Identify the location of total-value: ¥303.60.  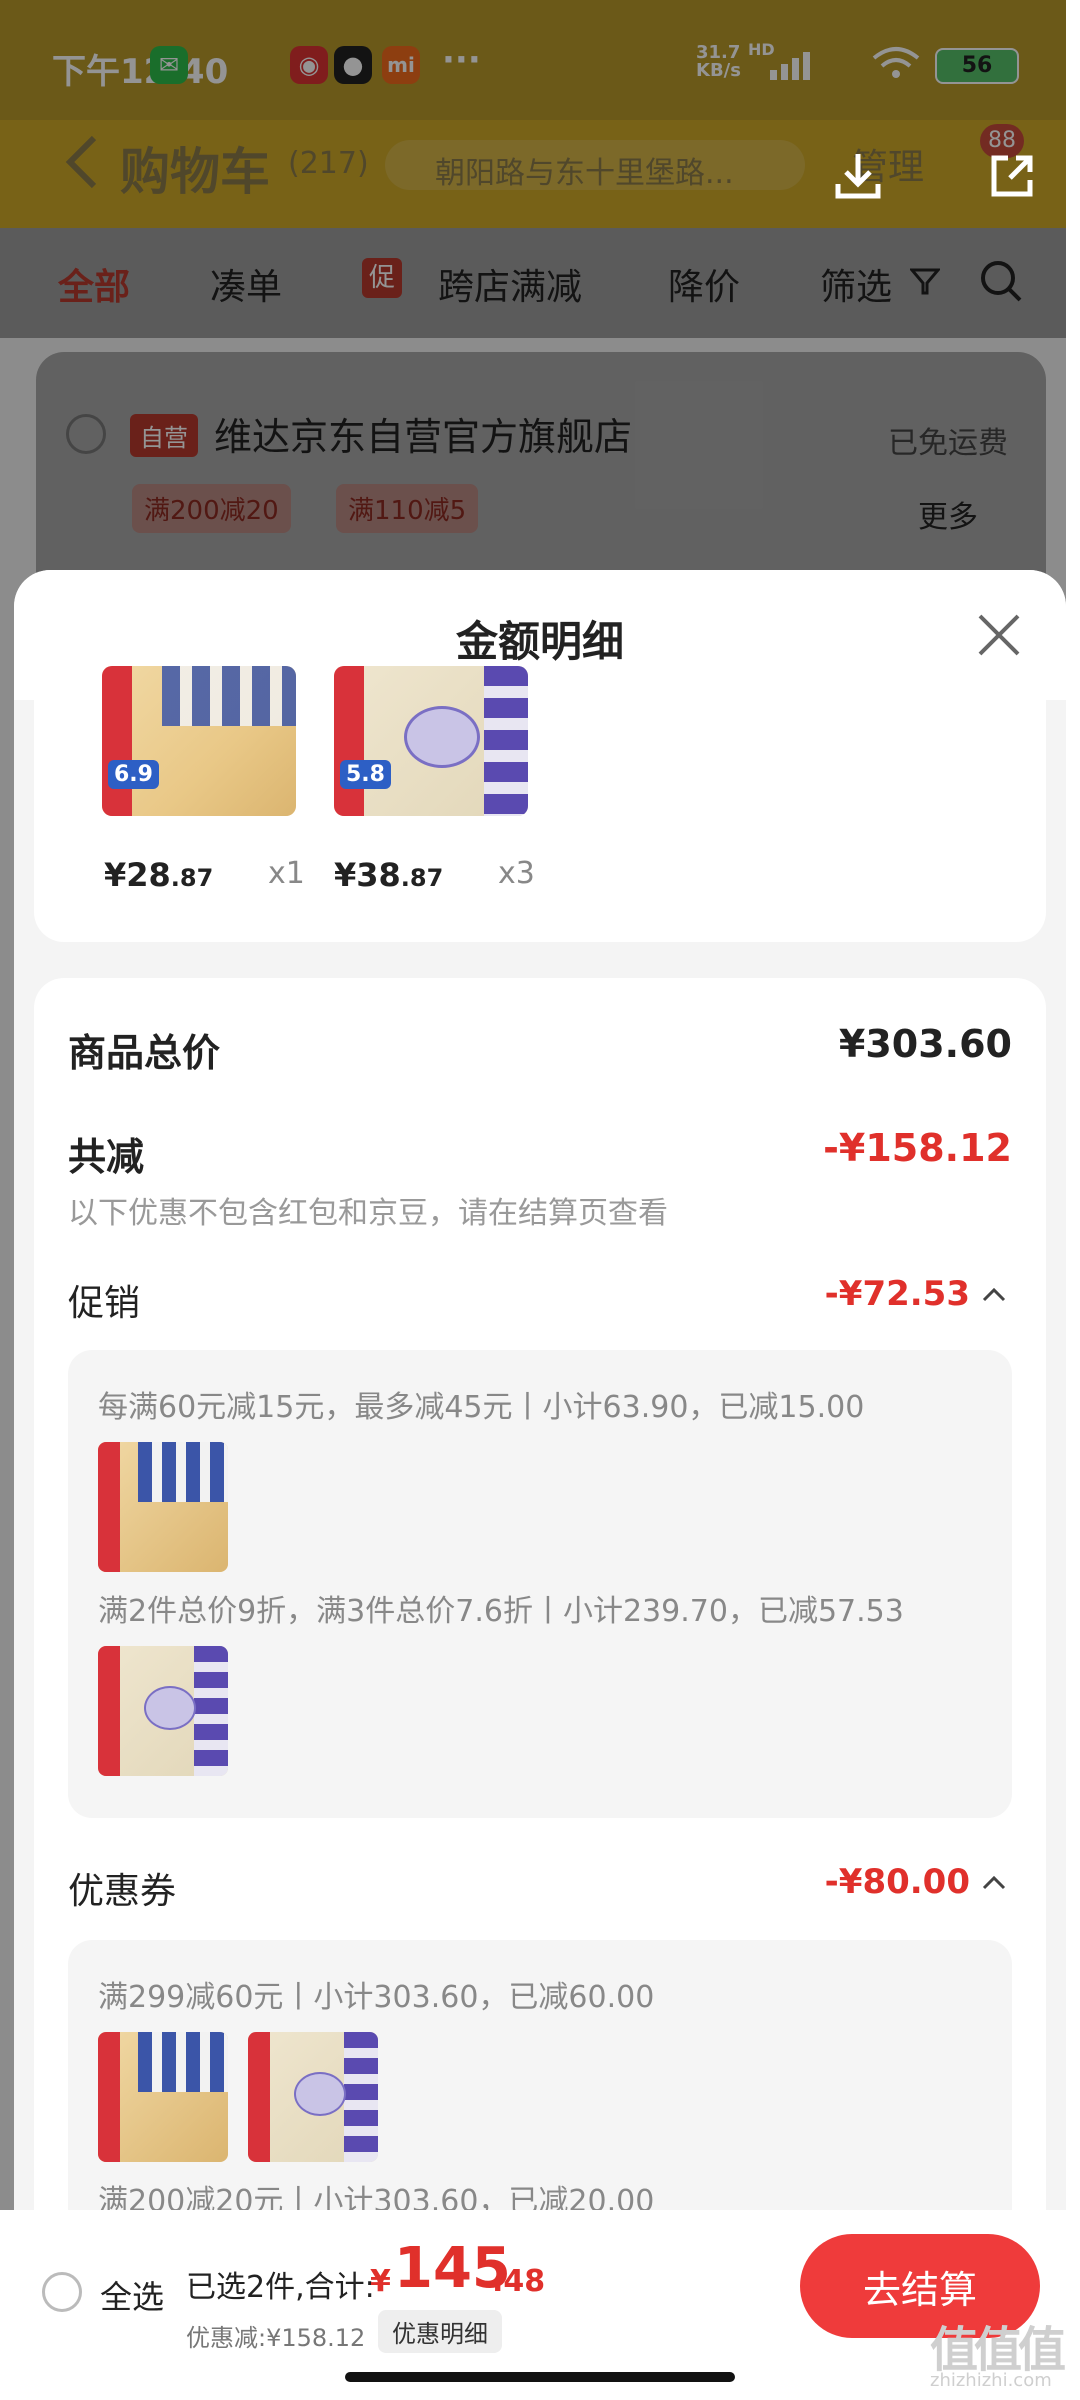
(925, 1044).